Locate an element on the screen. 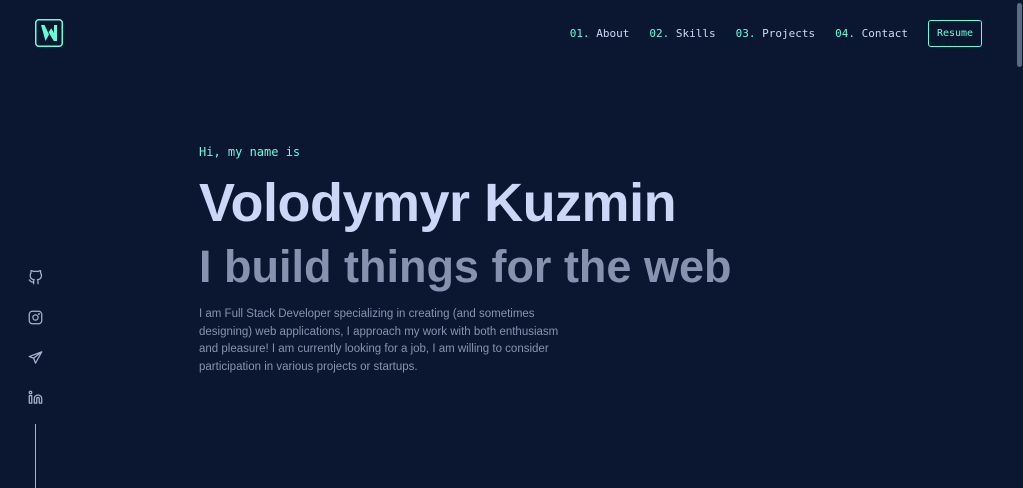 This screenshot has width=1023, height=488. instagram-icon is located at coordinates (35, 317).